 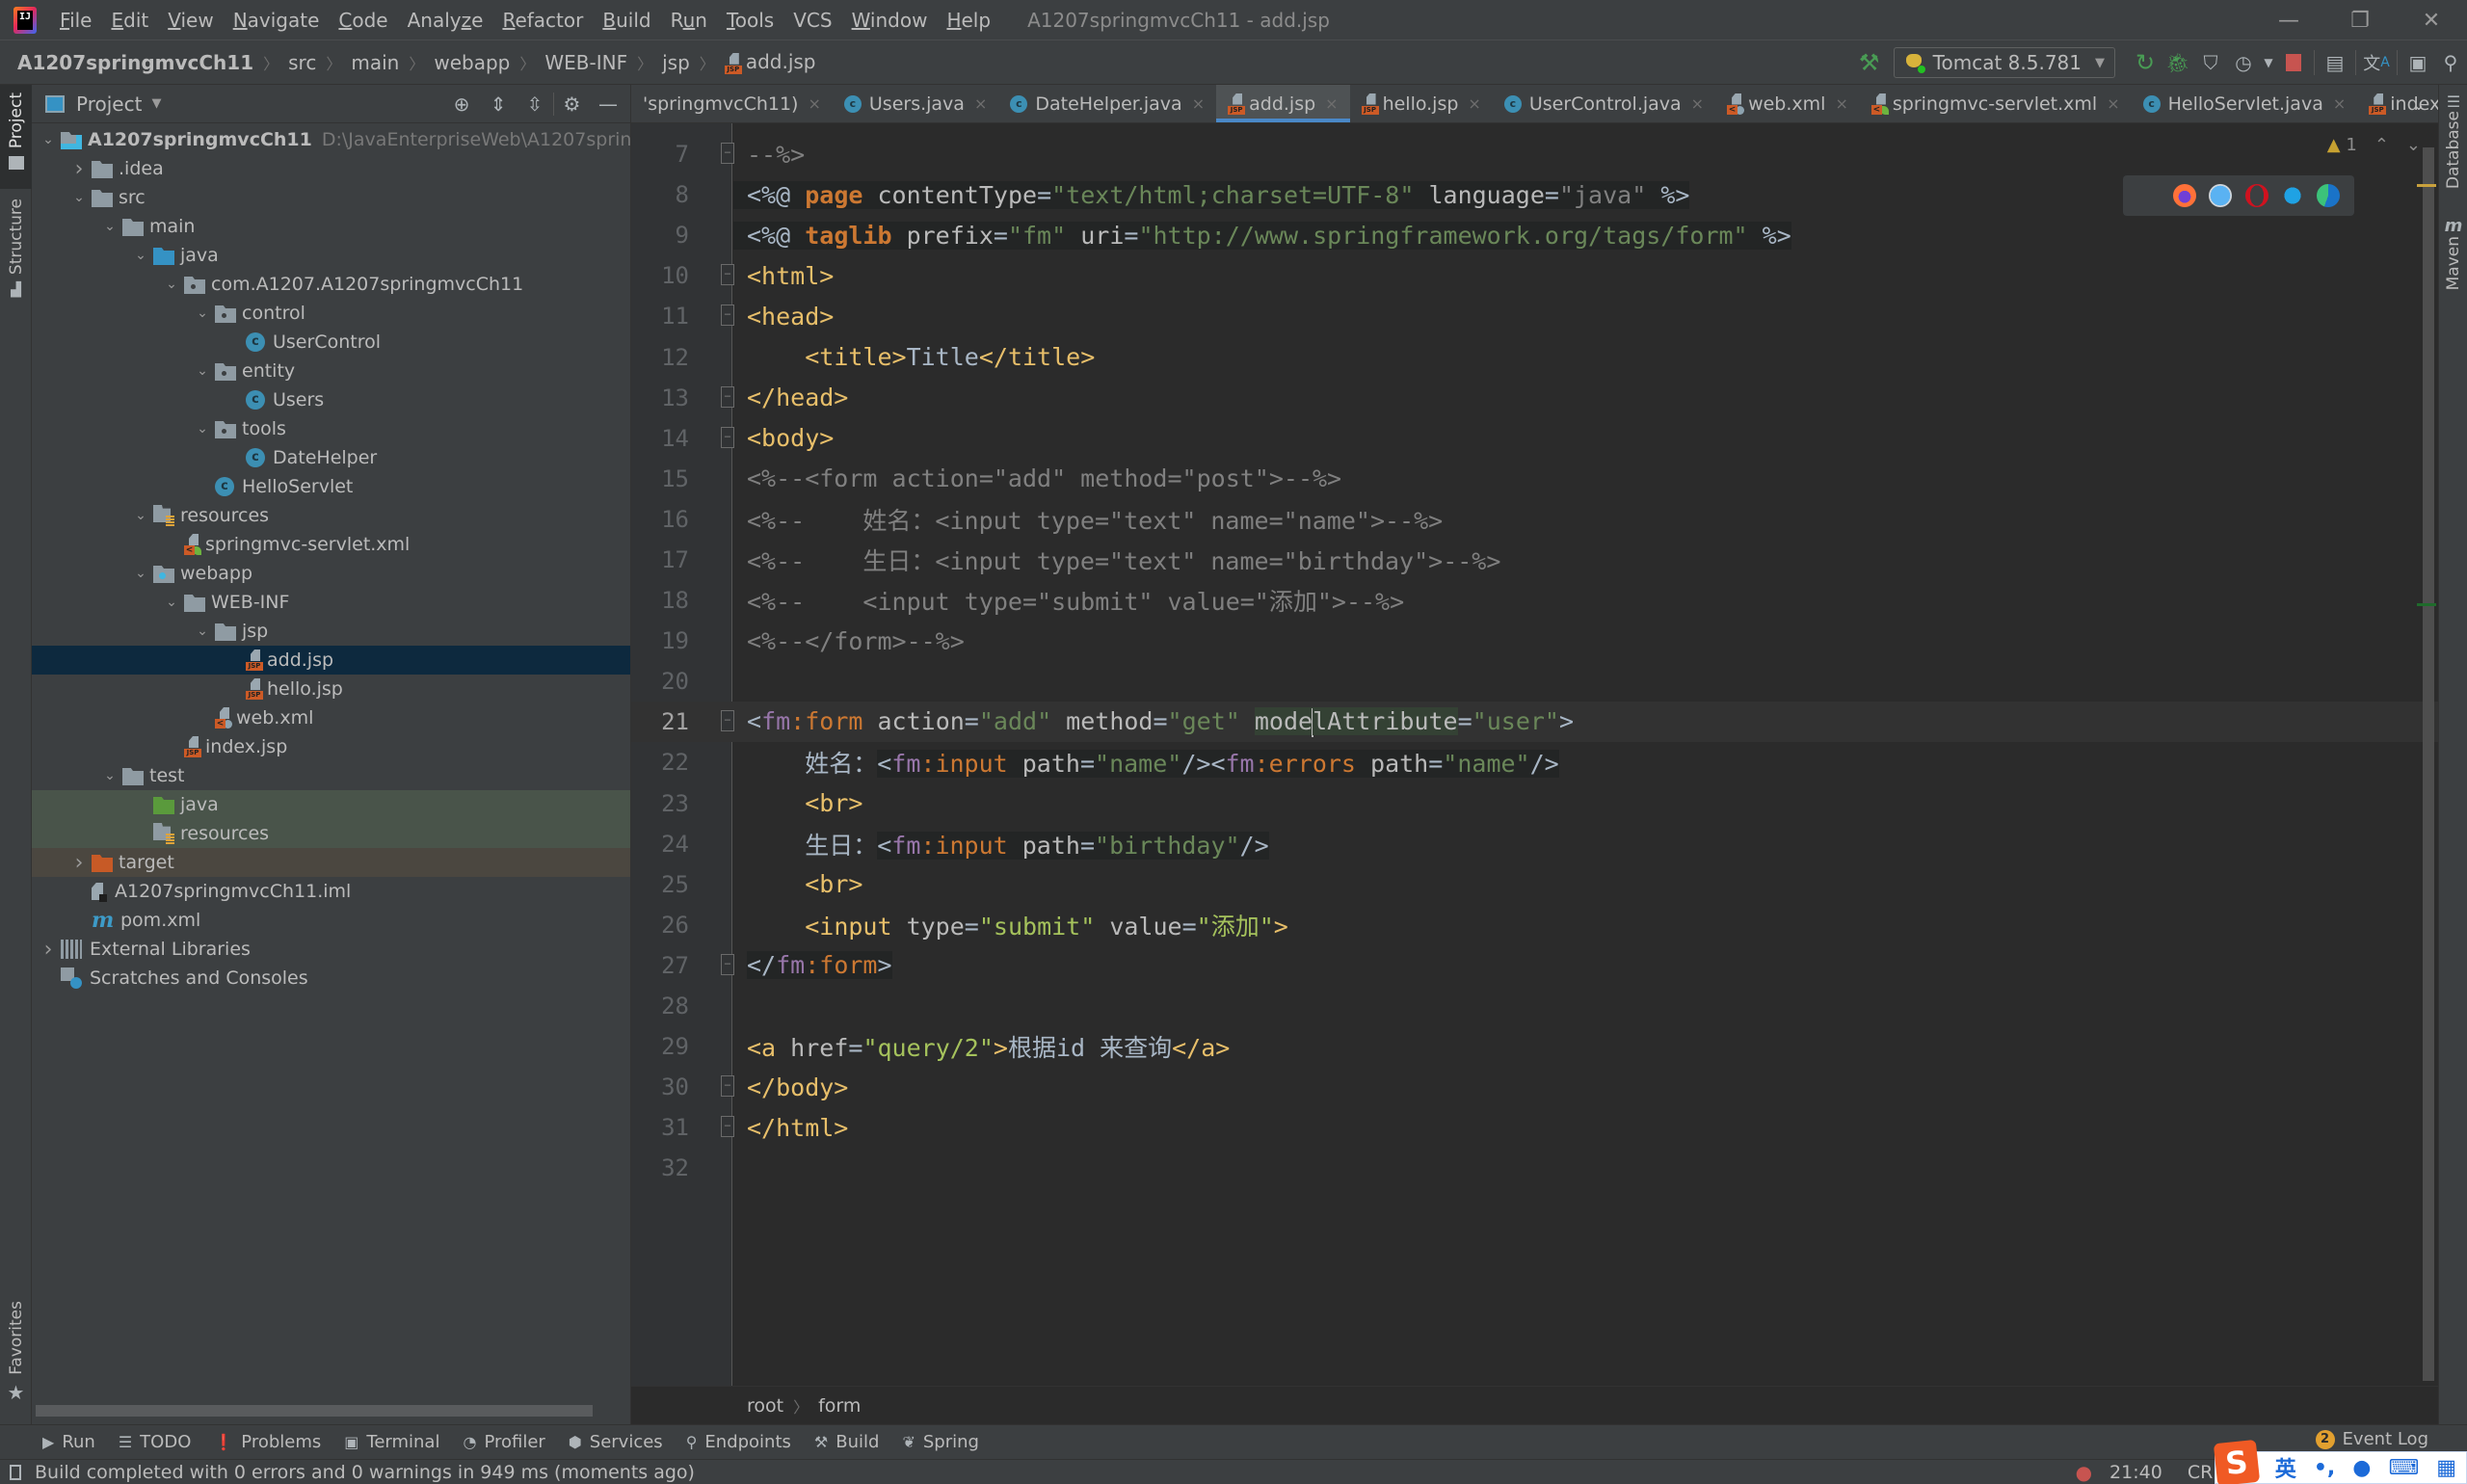 I want to click on tab-datehelper-java: c DateHelper.java ×, so click(x=1107, y=103).